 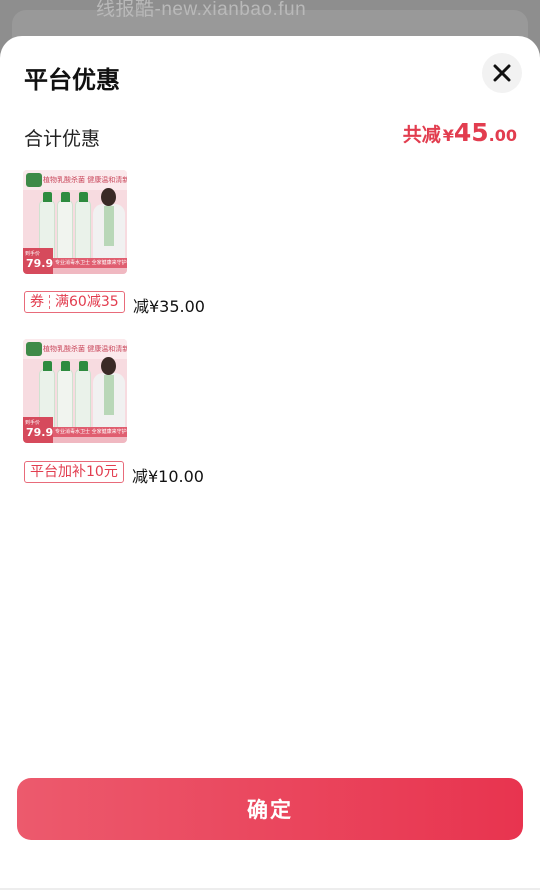 What do you see at coordinates (421, 135) in the screenshot?
I see `total-prefix: 共减` at bounding box center [421, 135].